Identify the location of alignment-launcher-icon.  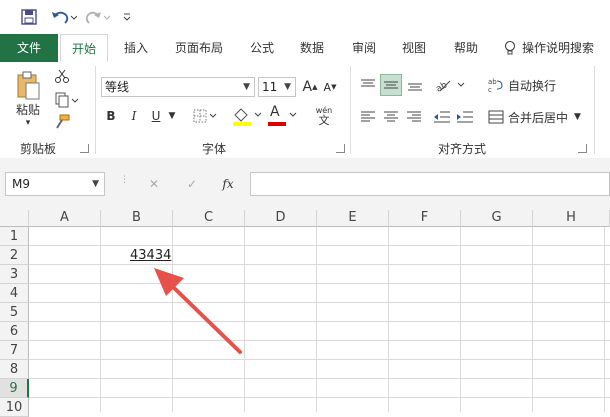
(582, 148).